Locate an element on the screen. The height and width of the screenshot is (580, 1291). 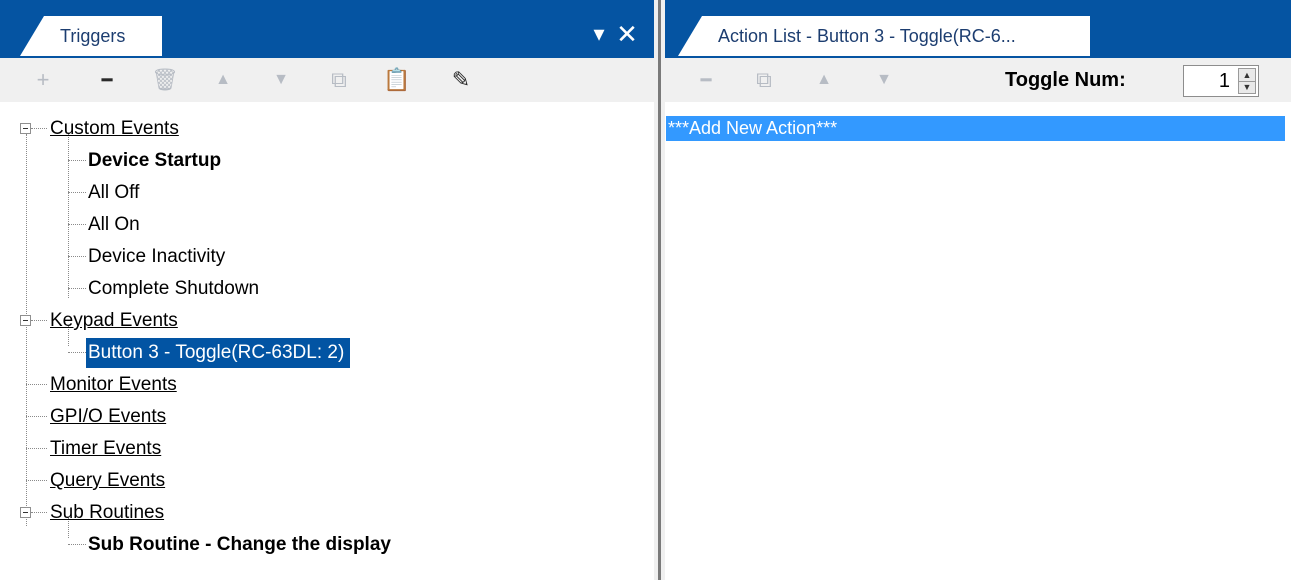
toggle-num-label: Toggle Num: is located at coordinates (1065, 80).